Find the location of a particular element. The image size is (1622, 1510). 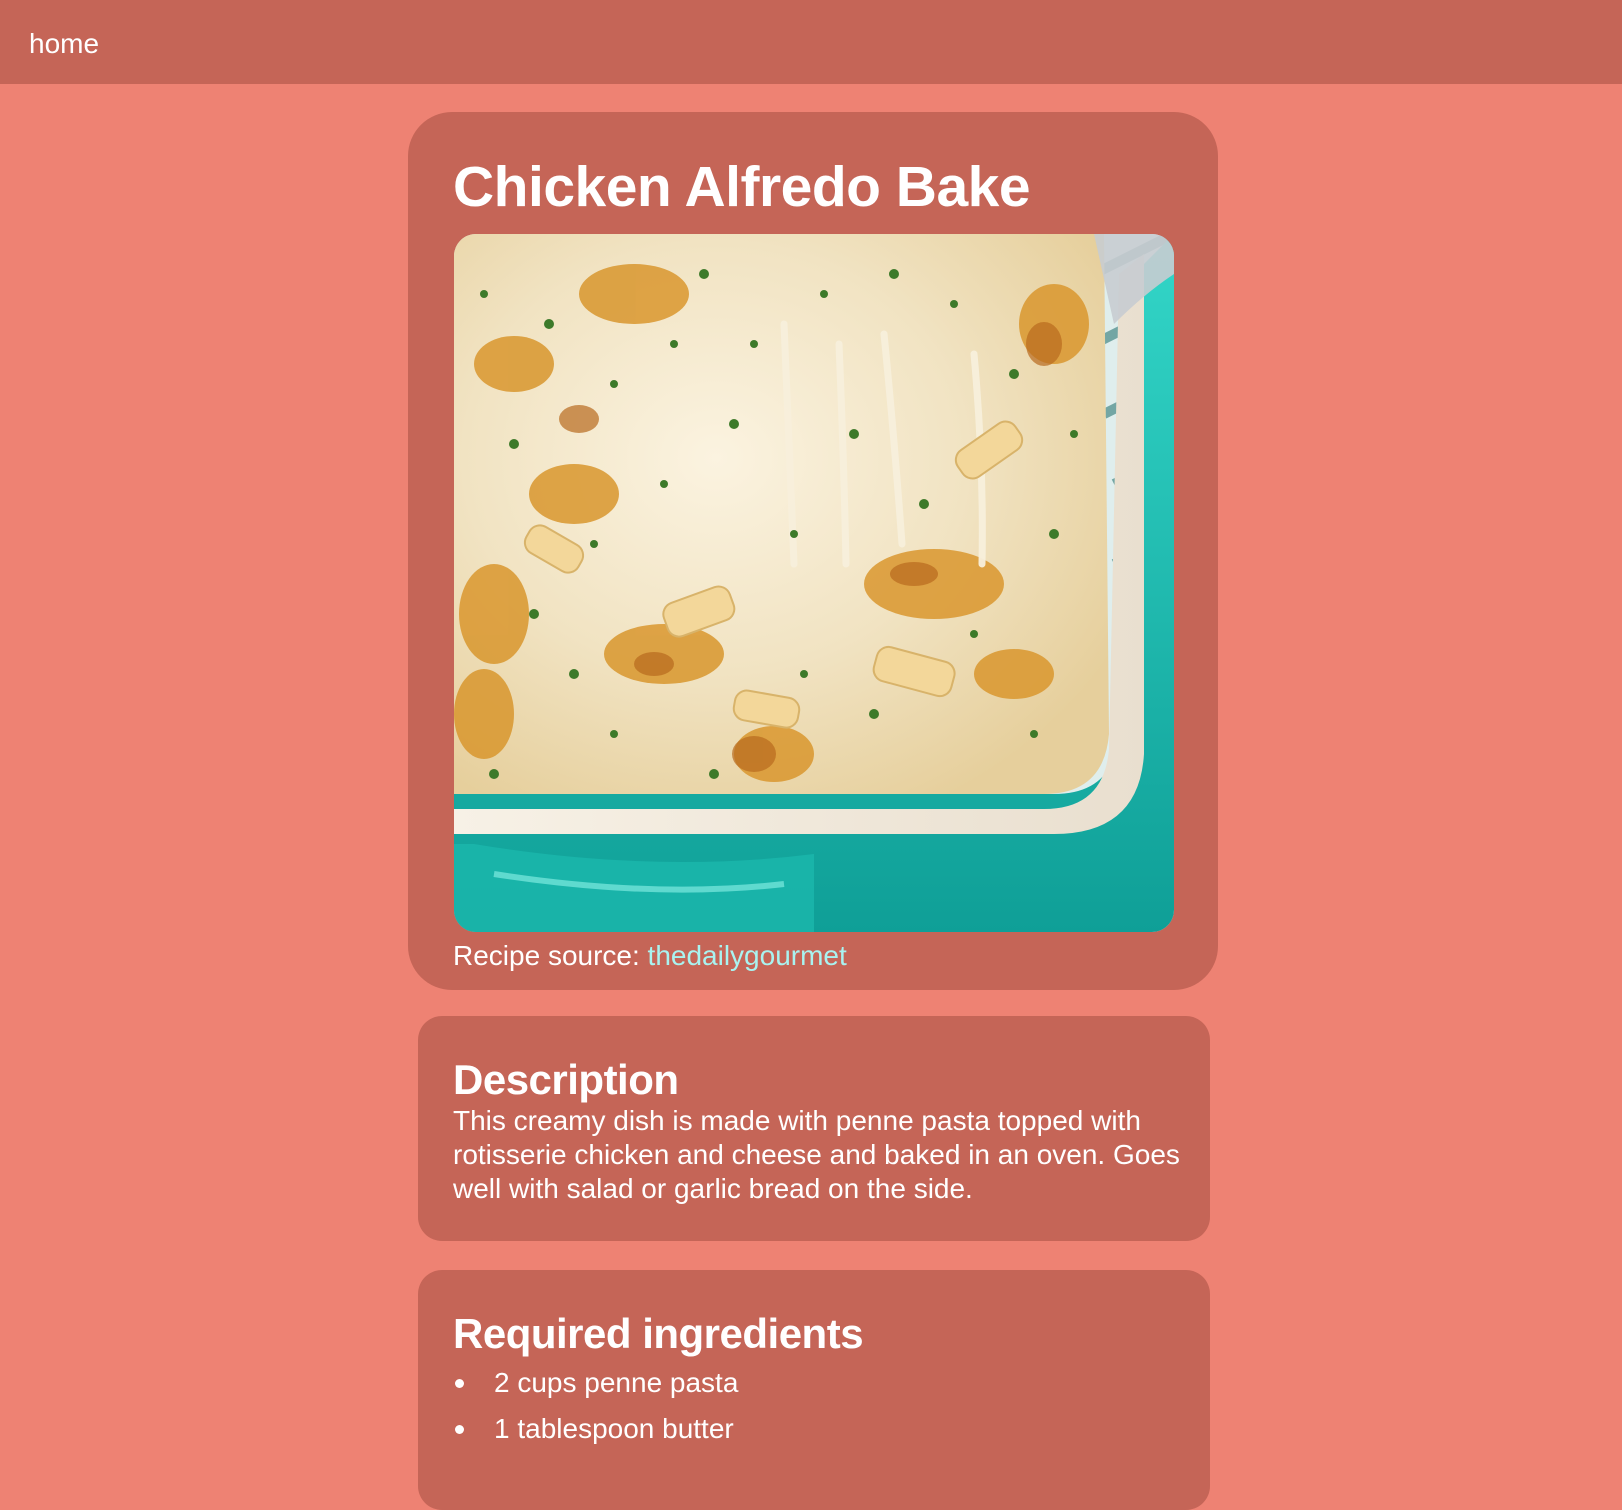

recipe-source-line: Recipe source: thedailygourmet is located at coordinates (650, 956).